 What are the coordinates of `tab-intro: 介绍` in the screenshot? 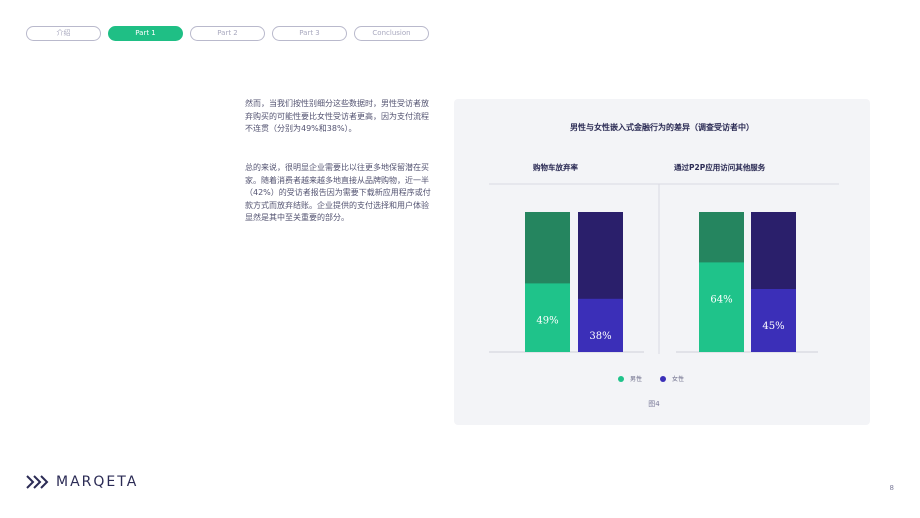 It's located at (63, 33).